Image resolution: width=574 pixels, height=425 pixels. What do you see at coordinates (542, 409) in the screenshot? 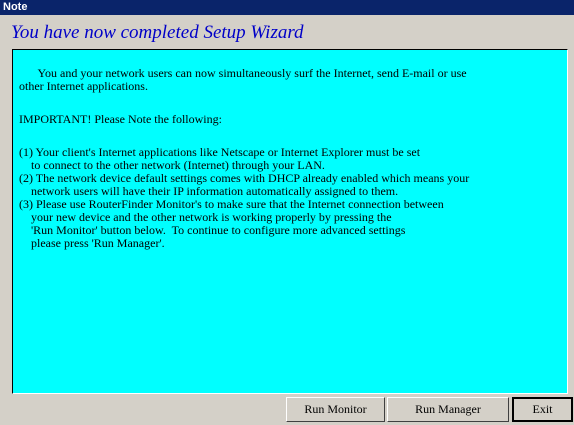
I see `exit-button: Exit` at bounding box center [542, 409].